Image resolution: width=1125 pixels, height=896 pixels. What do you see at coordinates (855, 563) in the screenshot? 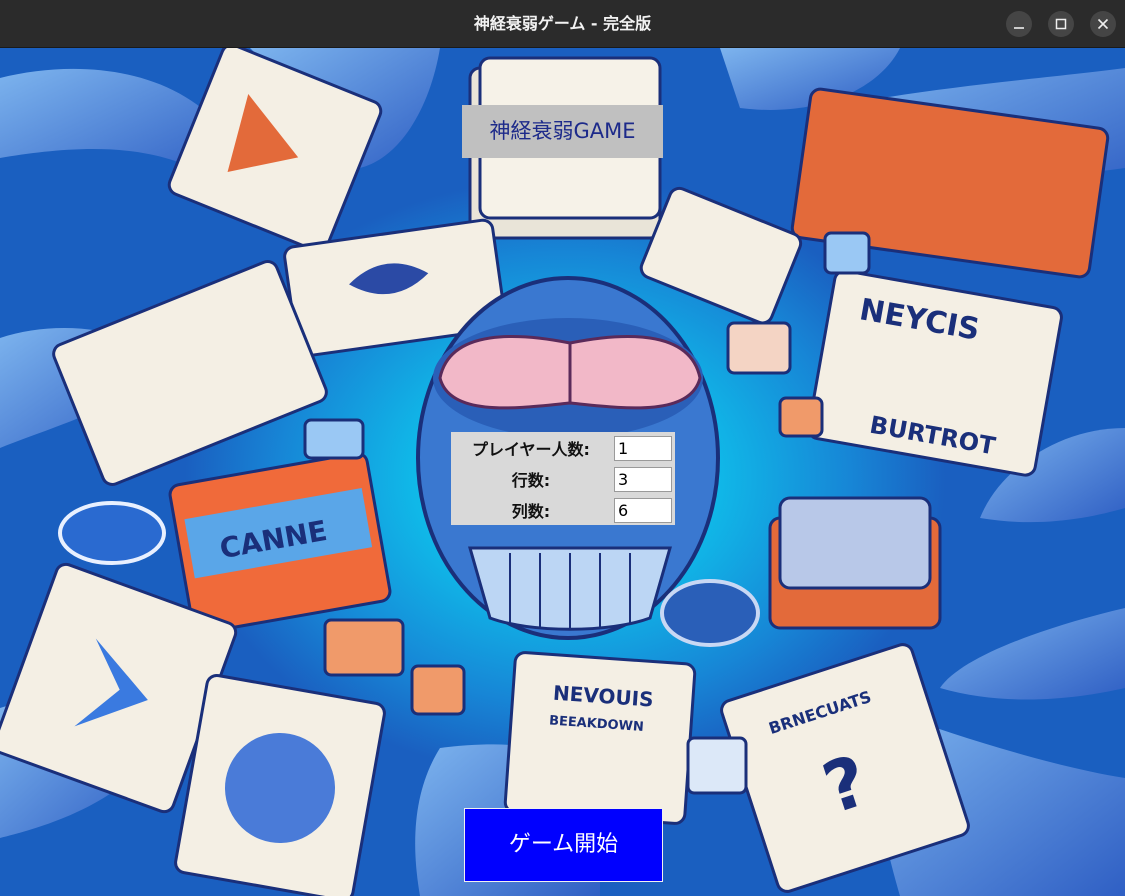
I see `card-stack-right` at bounding box center [855, 563].